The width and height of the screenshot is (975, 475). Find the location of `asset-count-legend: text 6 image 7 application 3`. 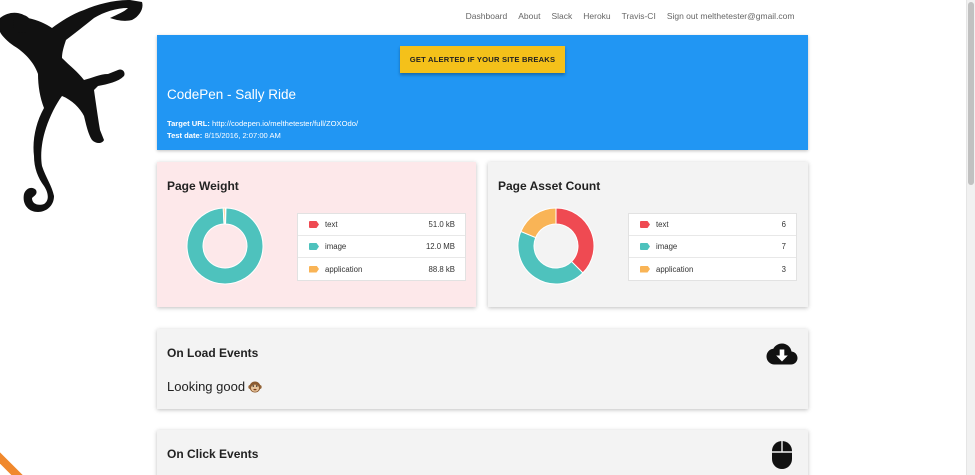

asset-count-legend: text 6 image 7 application 3 is located at coordinates (712, 247).